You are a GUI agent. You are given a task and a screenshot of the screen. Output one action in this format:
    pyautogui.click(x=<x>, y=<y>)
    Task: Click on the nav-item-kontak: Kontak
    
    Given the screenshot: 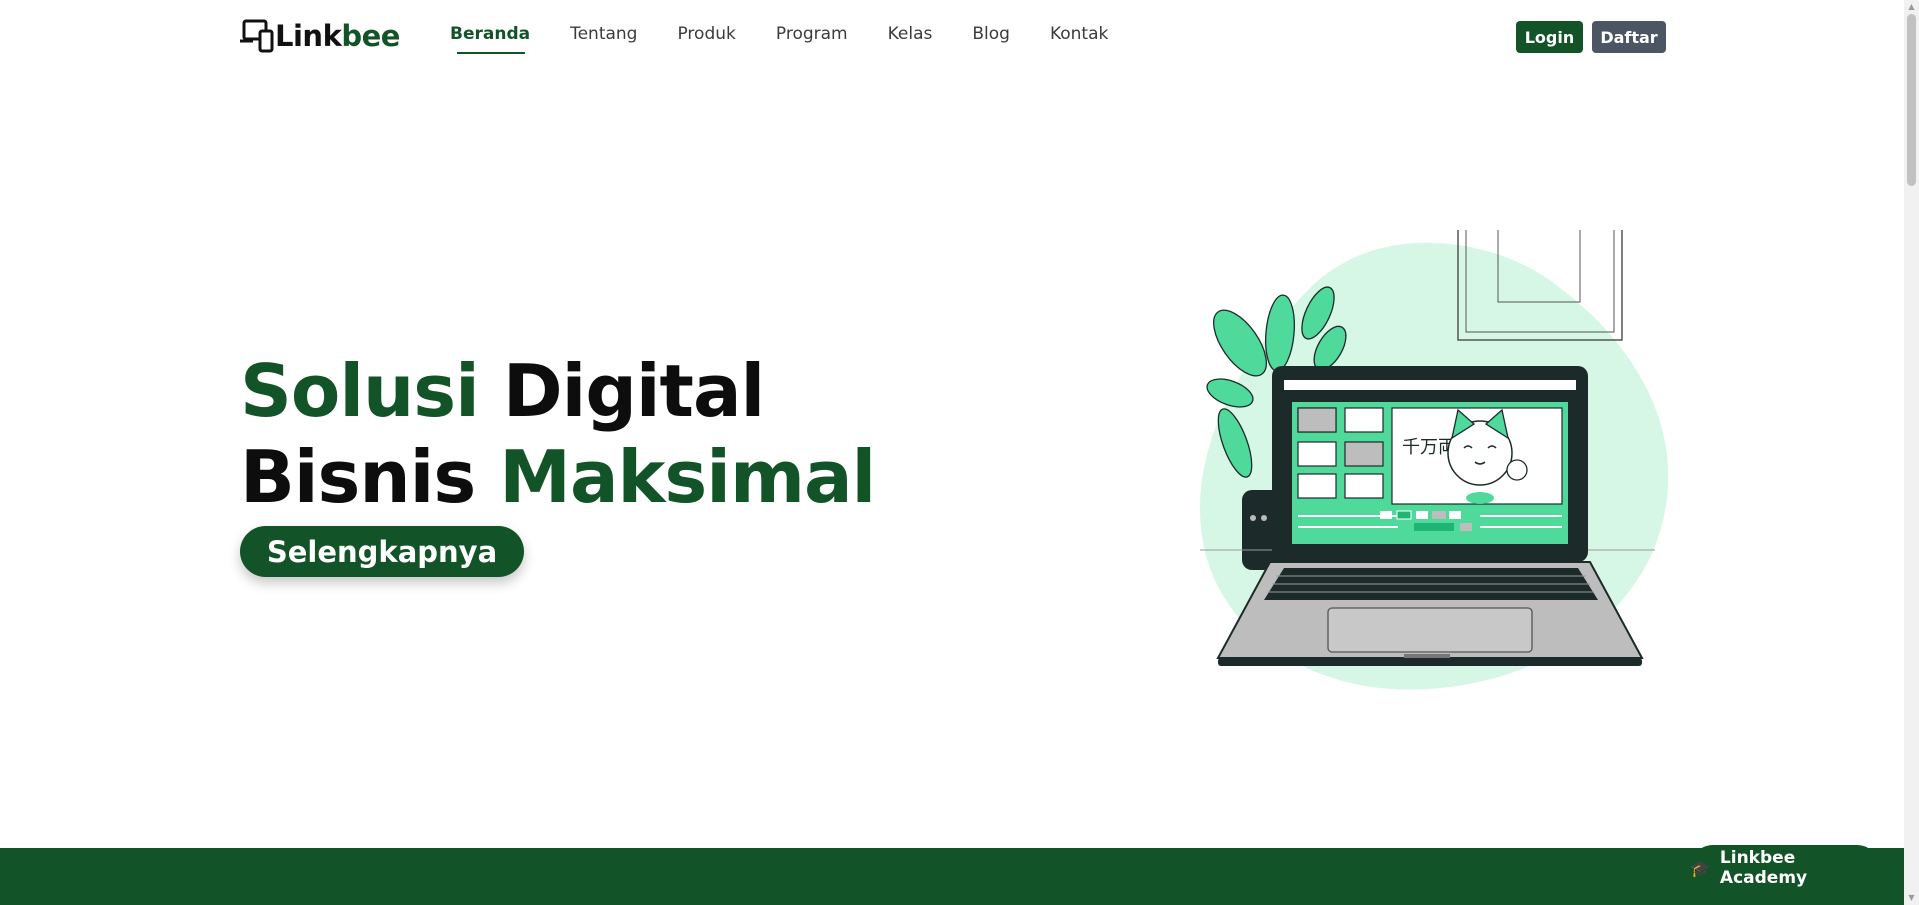 What is the action you would take?
    pyautogui.click(x=1079, y=39)
    